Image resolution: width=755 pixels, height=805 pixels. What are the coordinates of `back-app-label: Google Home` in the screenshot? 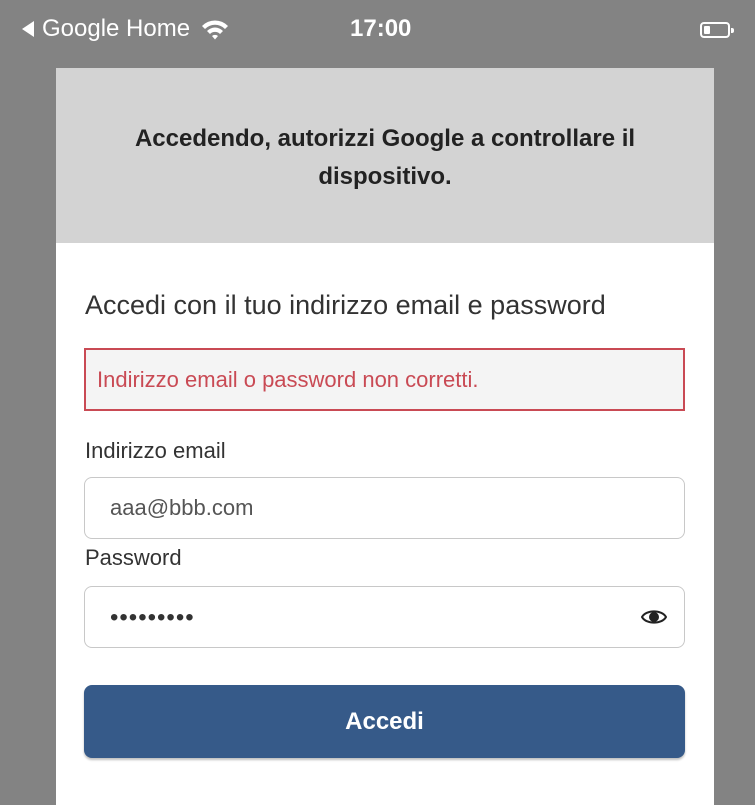 It's located at (116, 28).